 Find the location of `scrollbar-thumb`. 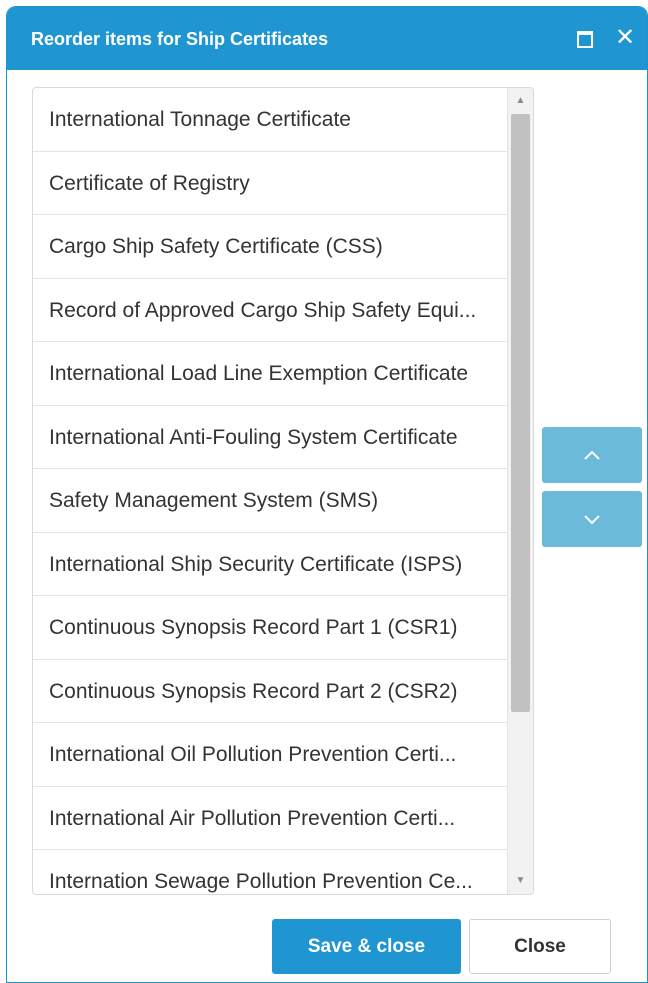

scrollbar-thumb is located at coordinates (520, 413).